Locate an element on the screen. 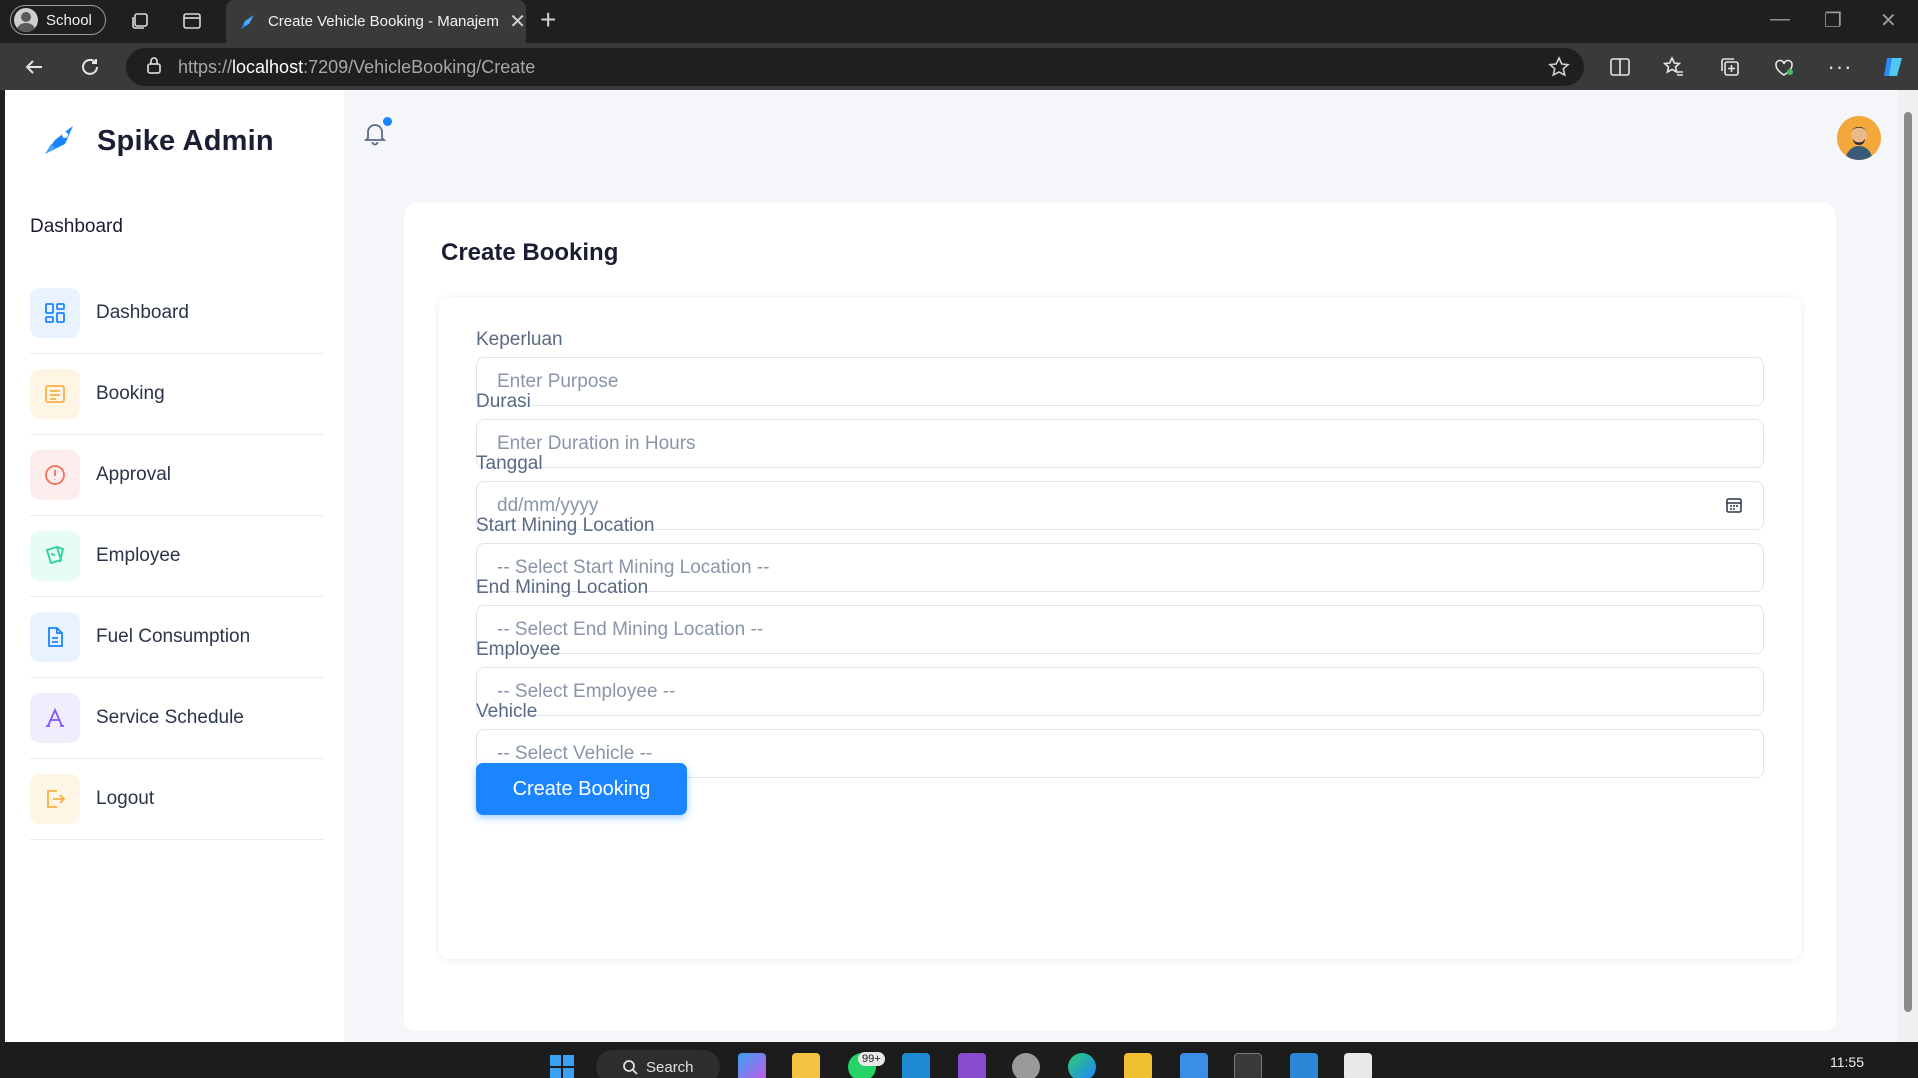 The image size is (1918, 1078). window-close-icon: ✕ is located at coordinates (1888, 20).